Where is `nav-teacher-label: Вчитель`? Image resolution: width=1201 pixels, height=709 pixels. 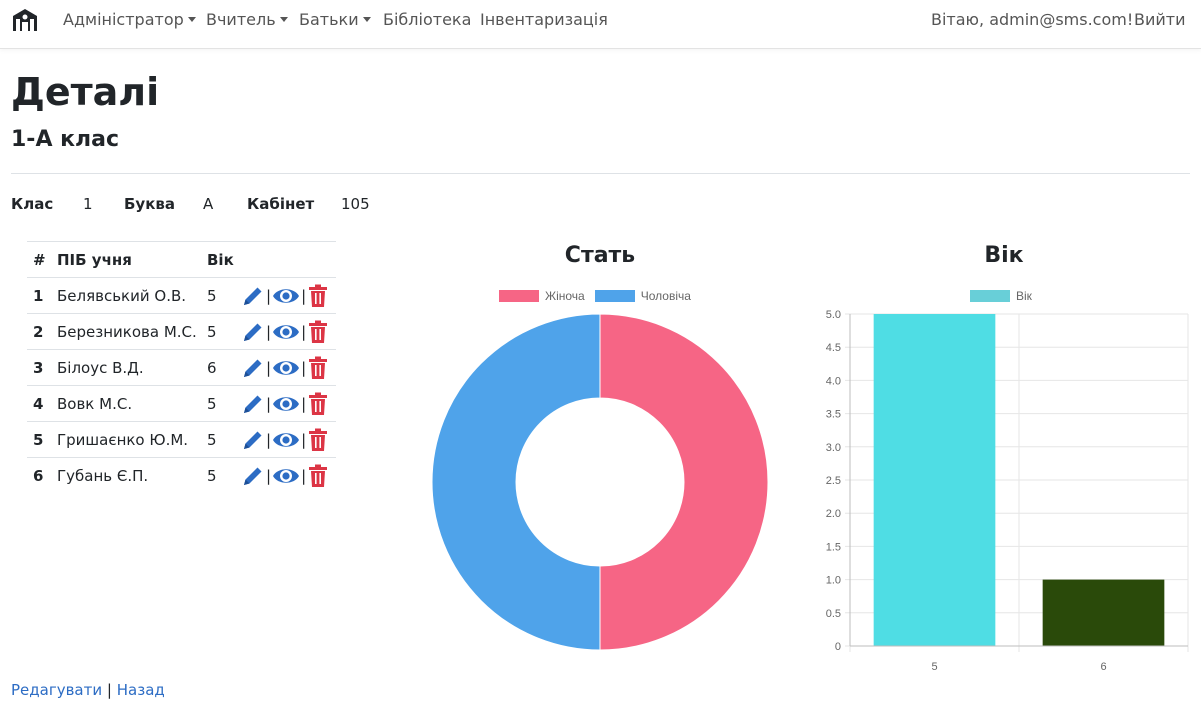
nav-teacher-label: Вчитель is located at coordinates (241, 19).